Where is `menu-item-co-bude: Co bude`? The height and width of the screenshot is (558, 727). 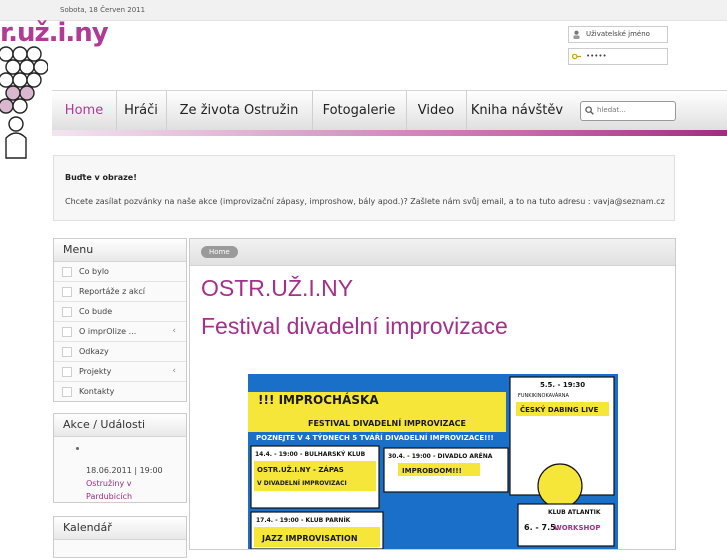
menu-item-co-bude: Co bude is located at coordinates (120, 312).